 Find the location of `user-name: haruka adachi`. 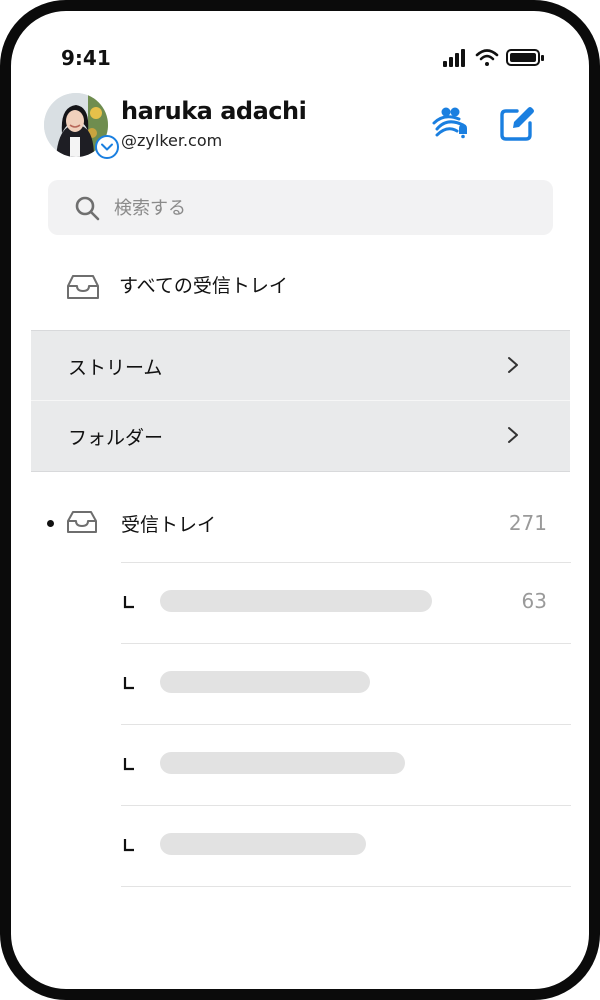

user-name: haruka adachi is located at coordinates (214, 111).